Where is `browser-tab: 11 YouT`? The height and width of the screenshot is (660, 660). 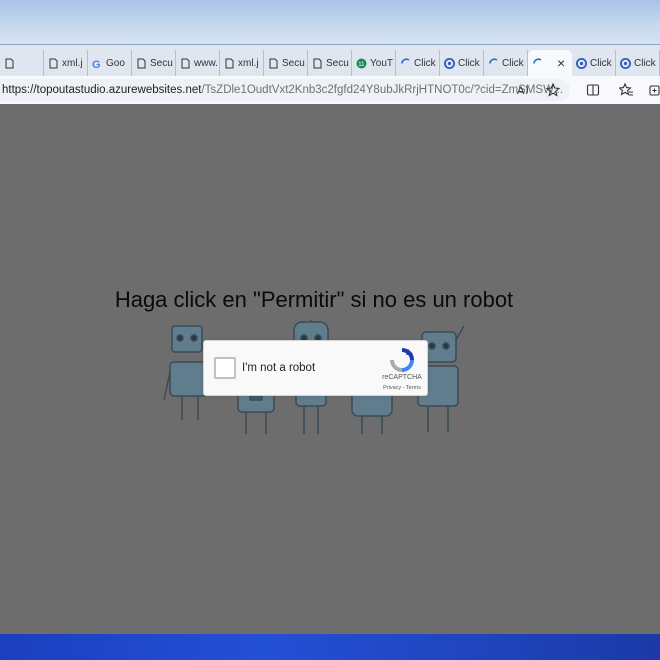
browser-tab: 11 YouT is located at coordinates (374, 63).